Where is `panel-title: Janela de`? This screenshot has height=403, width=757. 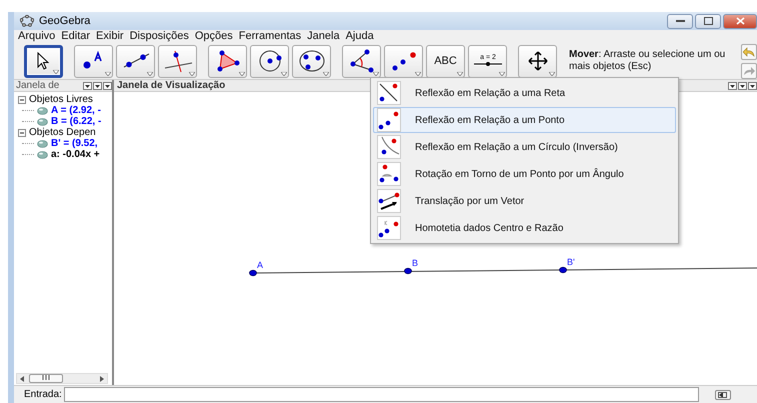 panel-title: Janela de is located at coordinates (38, 85).